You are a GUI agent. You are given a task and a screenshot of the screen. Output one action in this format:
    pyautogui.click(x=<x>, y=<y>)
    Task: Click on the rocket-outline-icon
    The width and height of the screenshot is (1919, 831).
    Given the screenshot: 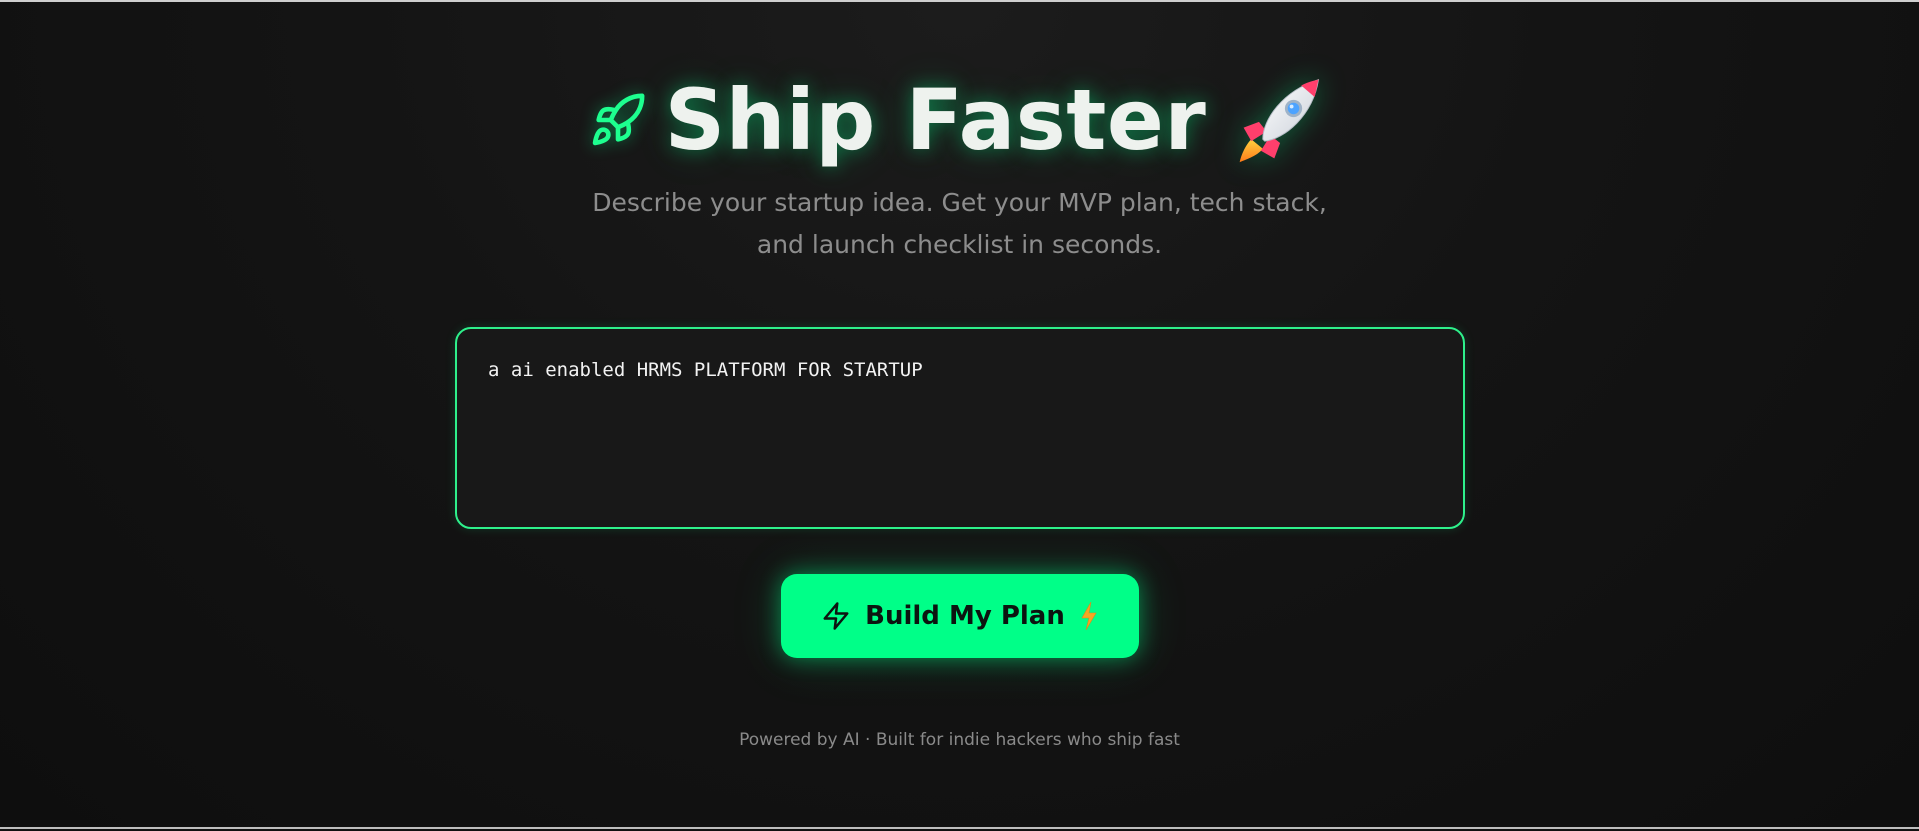 What is the action you would take?
    pyautogui.click(x=618, y=120)
    